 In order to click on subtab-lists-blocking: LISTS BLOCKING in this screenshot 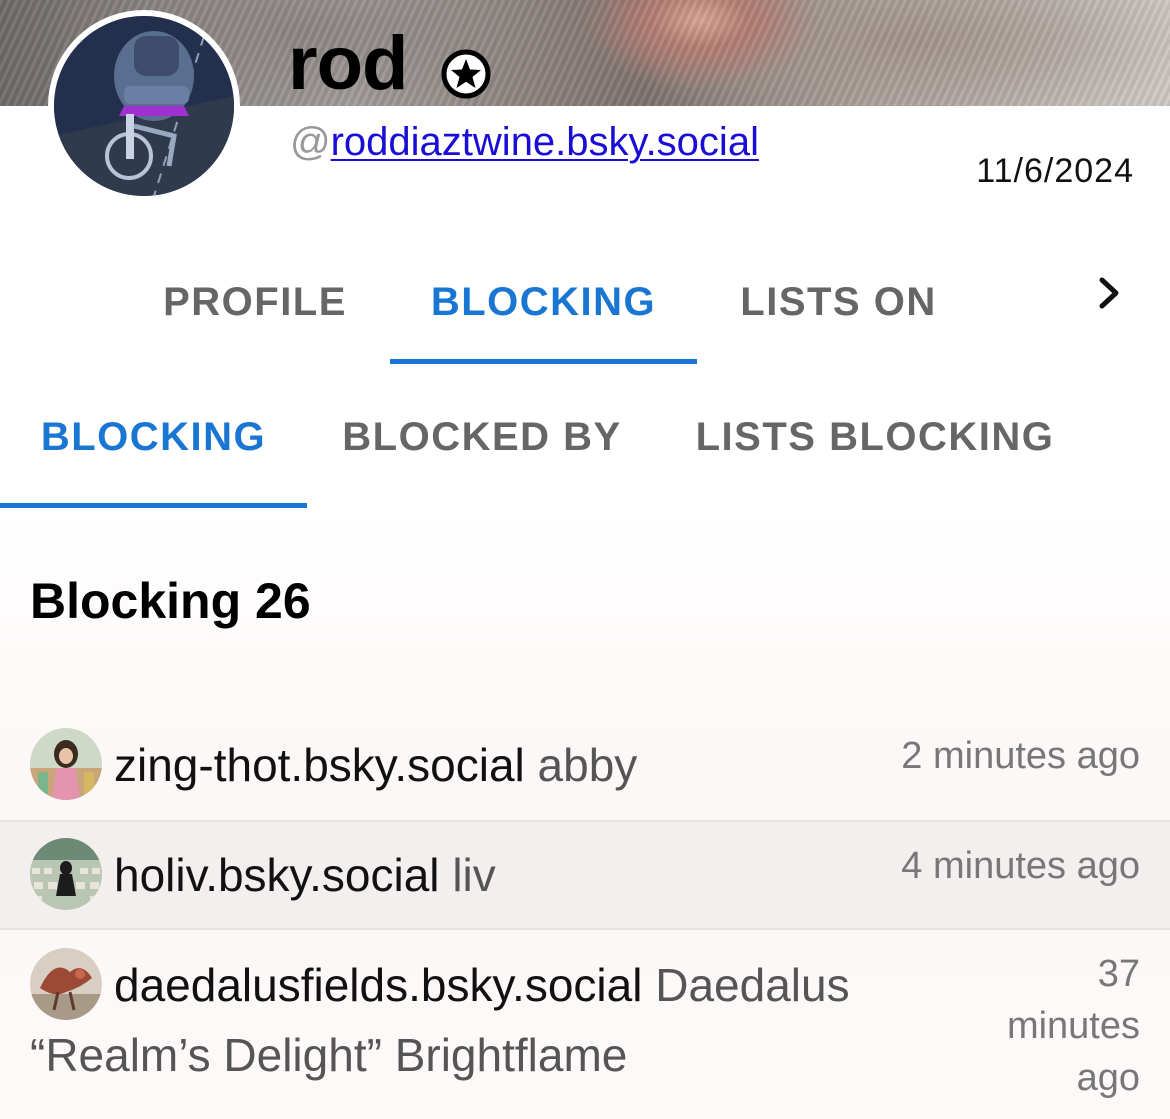, I will do `click(875, 437)`.